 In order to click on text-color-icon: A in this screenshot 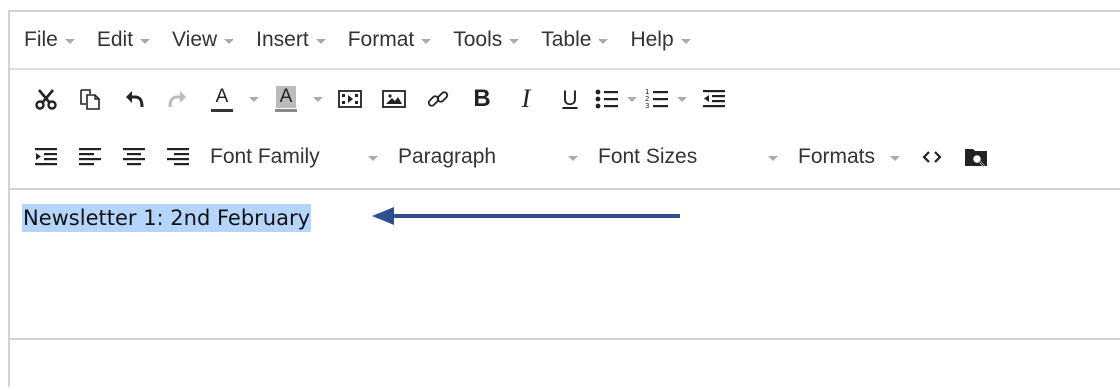, I will do `click(222, 98)`.